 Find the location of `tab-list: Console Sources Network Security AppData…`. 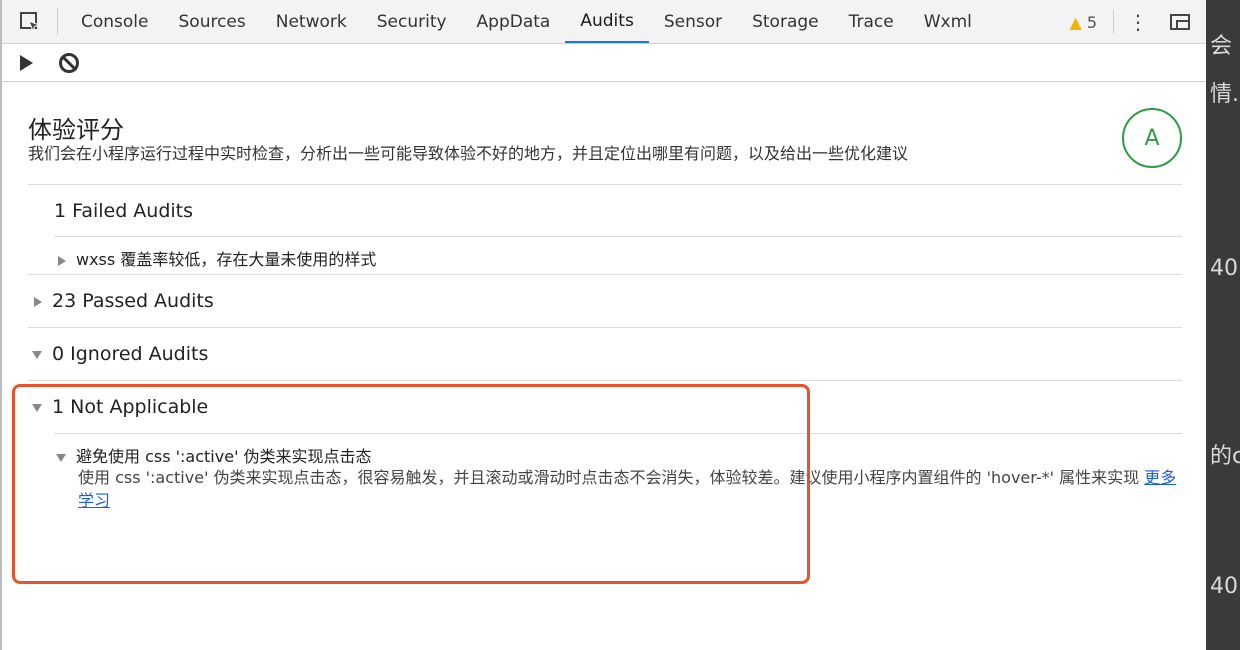

tab-list: Console Sources Network Security AppData… is located at coordinates (522, 21).